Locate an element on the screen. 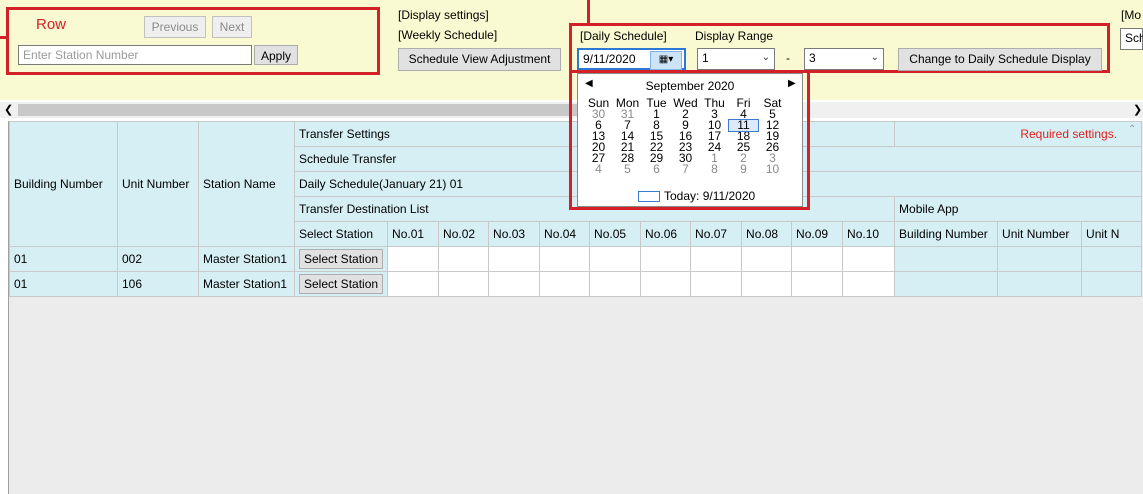 Image resolution: width=1143 pixels, height=494 pixels. calendar-month-label: September 2020 is located at coordinates (690, 86).